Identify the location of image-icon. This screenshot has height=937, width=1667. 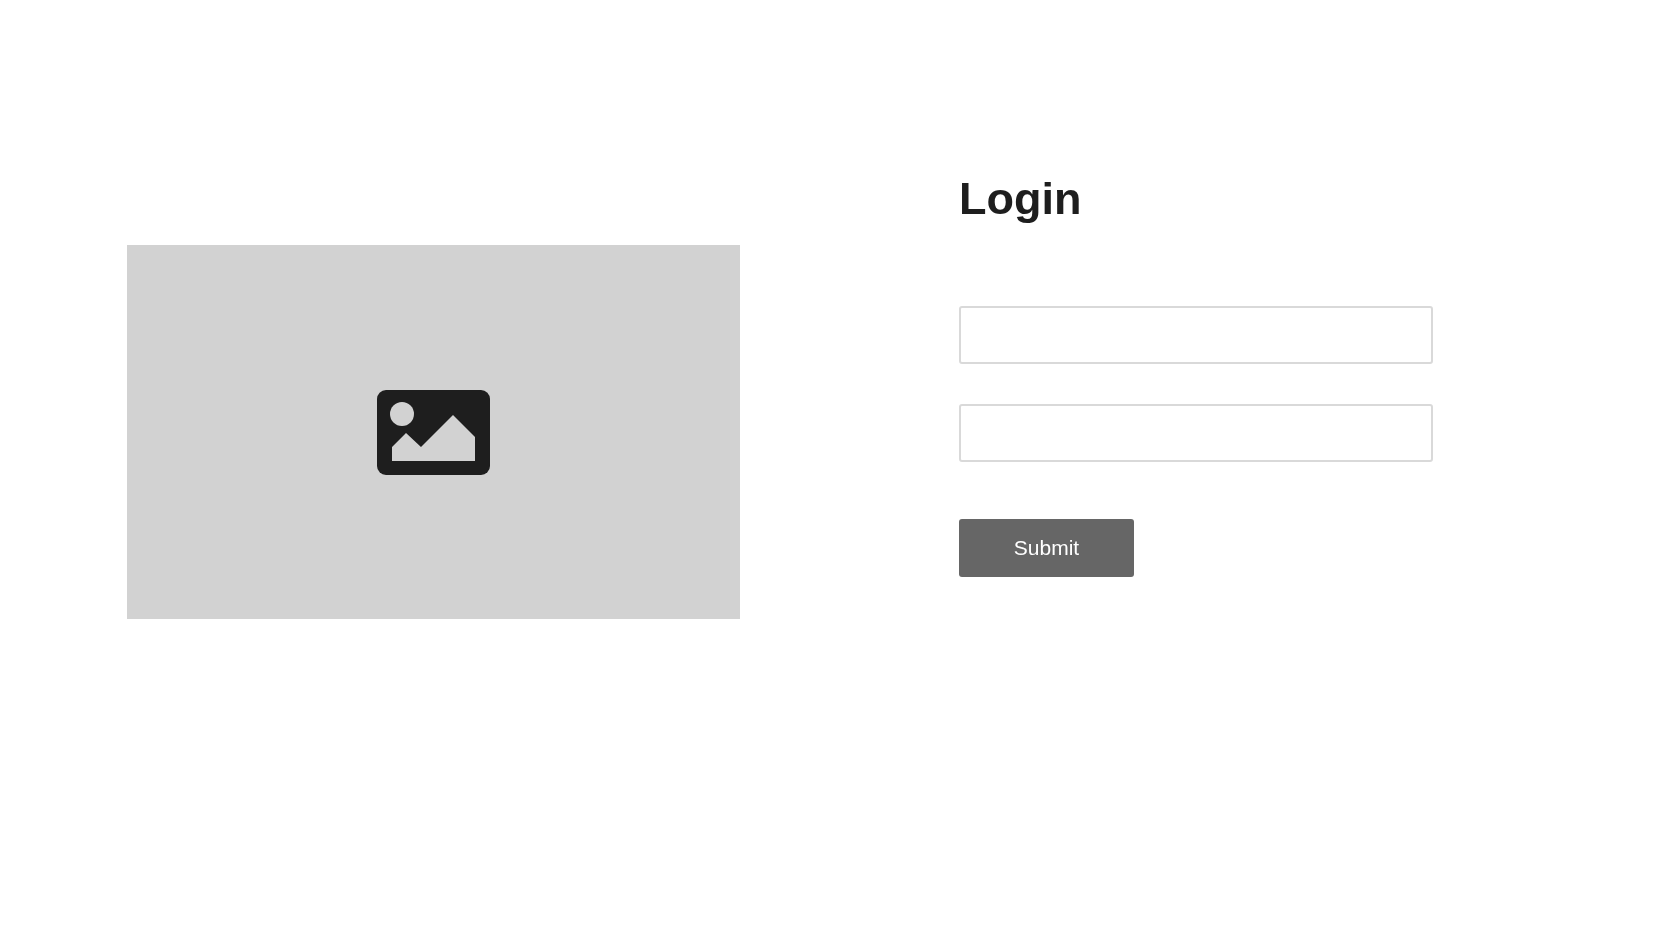
(433, 432).